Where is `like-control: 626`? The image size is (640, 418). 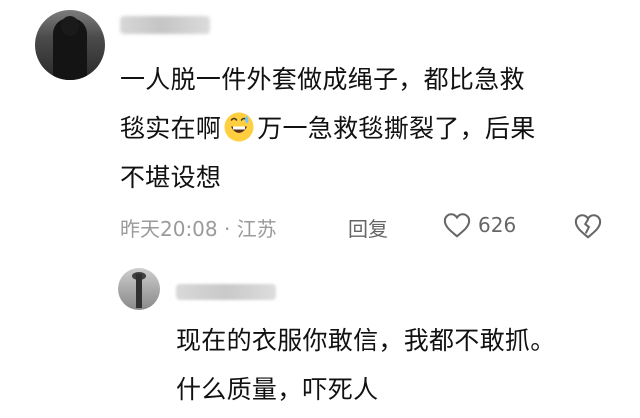 like-control: 626 is located at coordinates (479, 225).